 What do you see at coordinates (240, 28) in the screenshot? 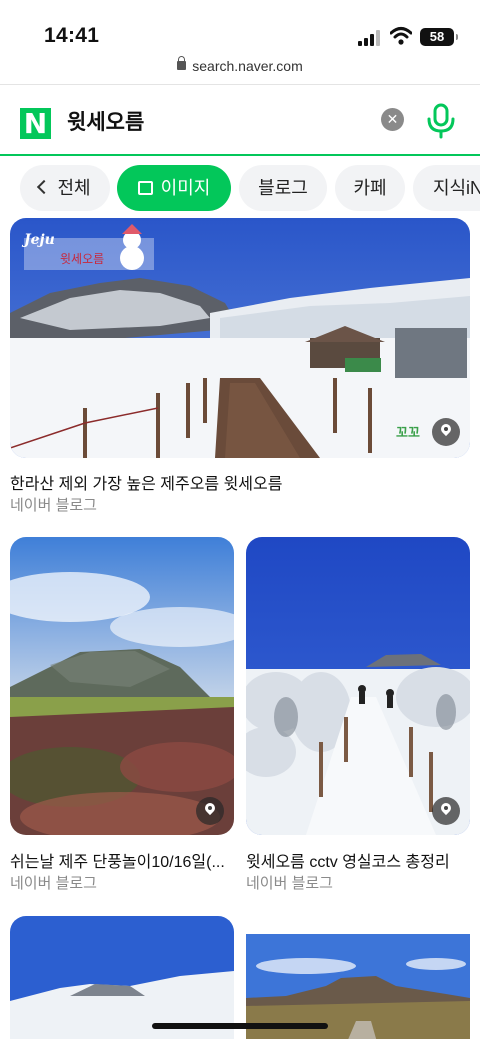
I see `status-bar: 14:41 58` at bounding box center [240, 28].